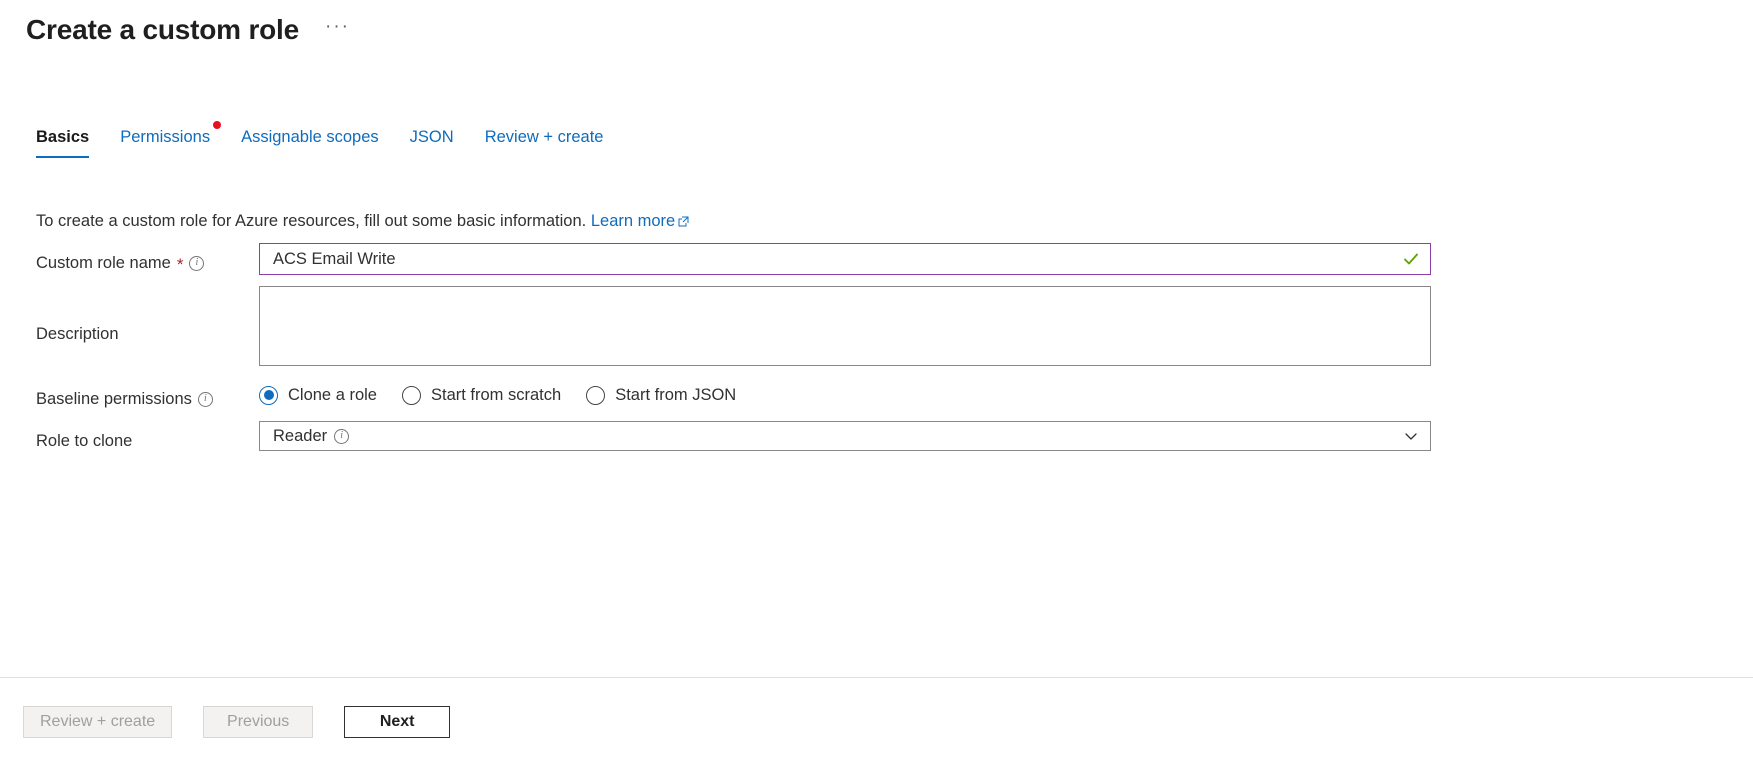 The image size is (1753, 774). Describe the element at coordinates (197, 263) in the screenshot. I see `custom-role-name-info-icon: i` at that location.